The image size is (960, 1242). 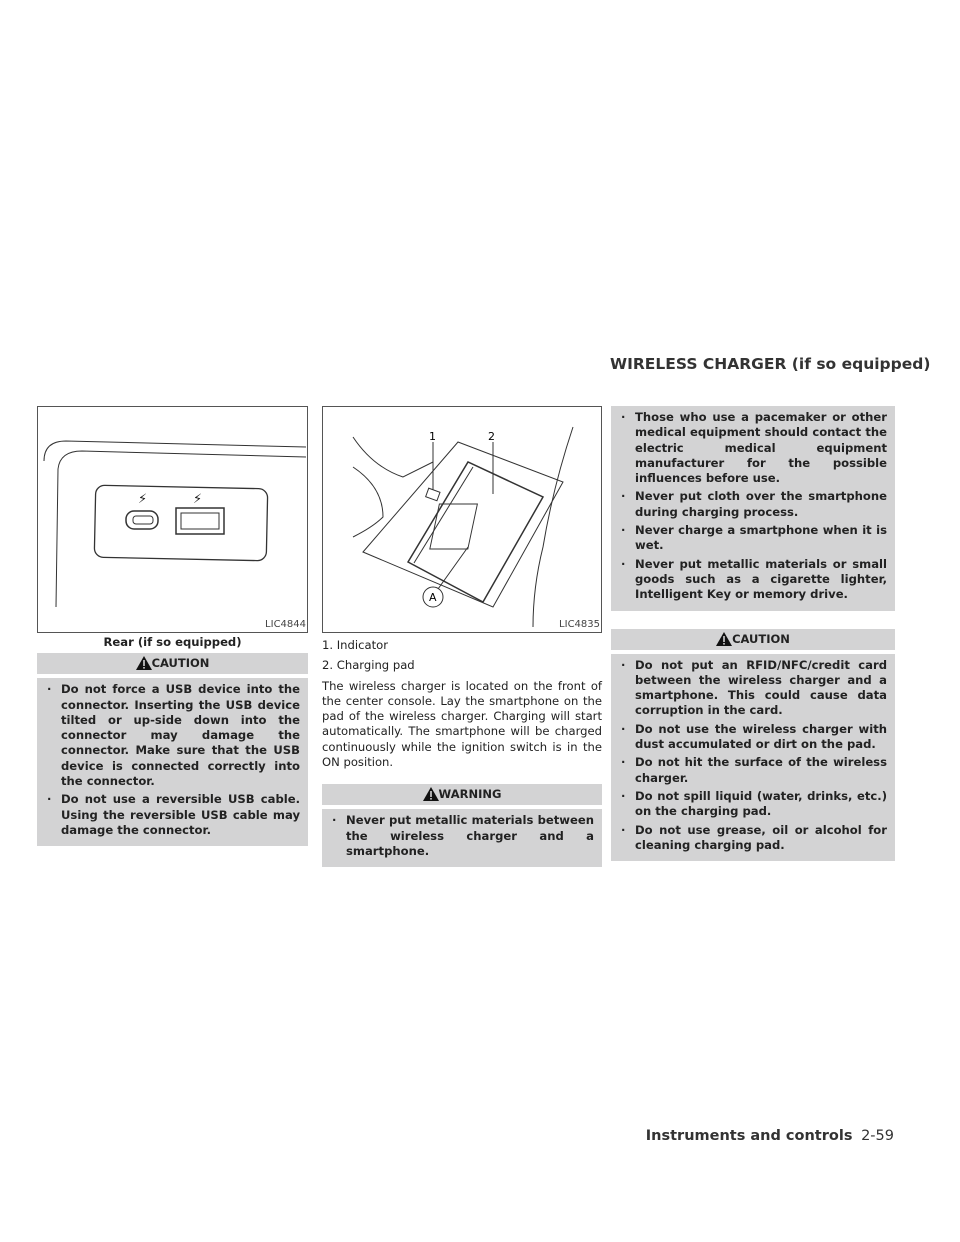 I want to click on charging-pad-illustration: A 1 2, so click(x=463, y=527).